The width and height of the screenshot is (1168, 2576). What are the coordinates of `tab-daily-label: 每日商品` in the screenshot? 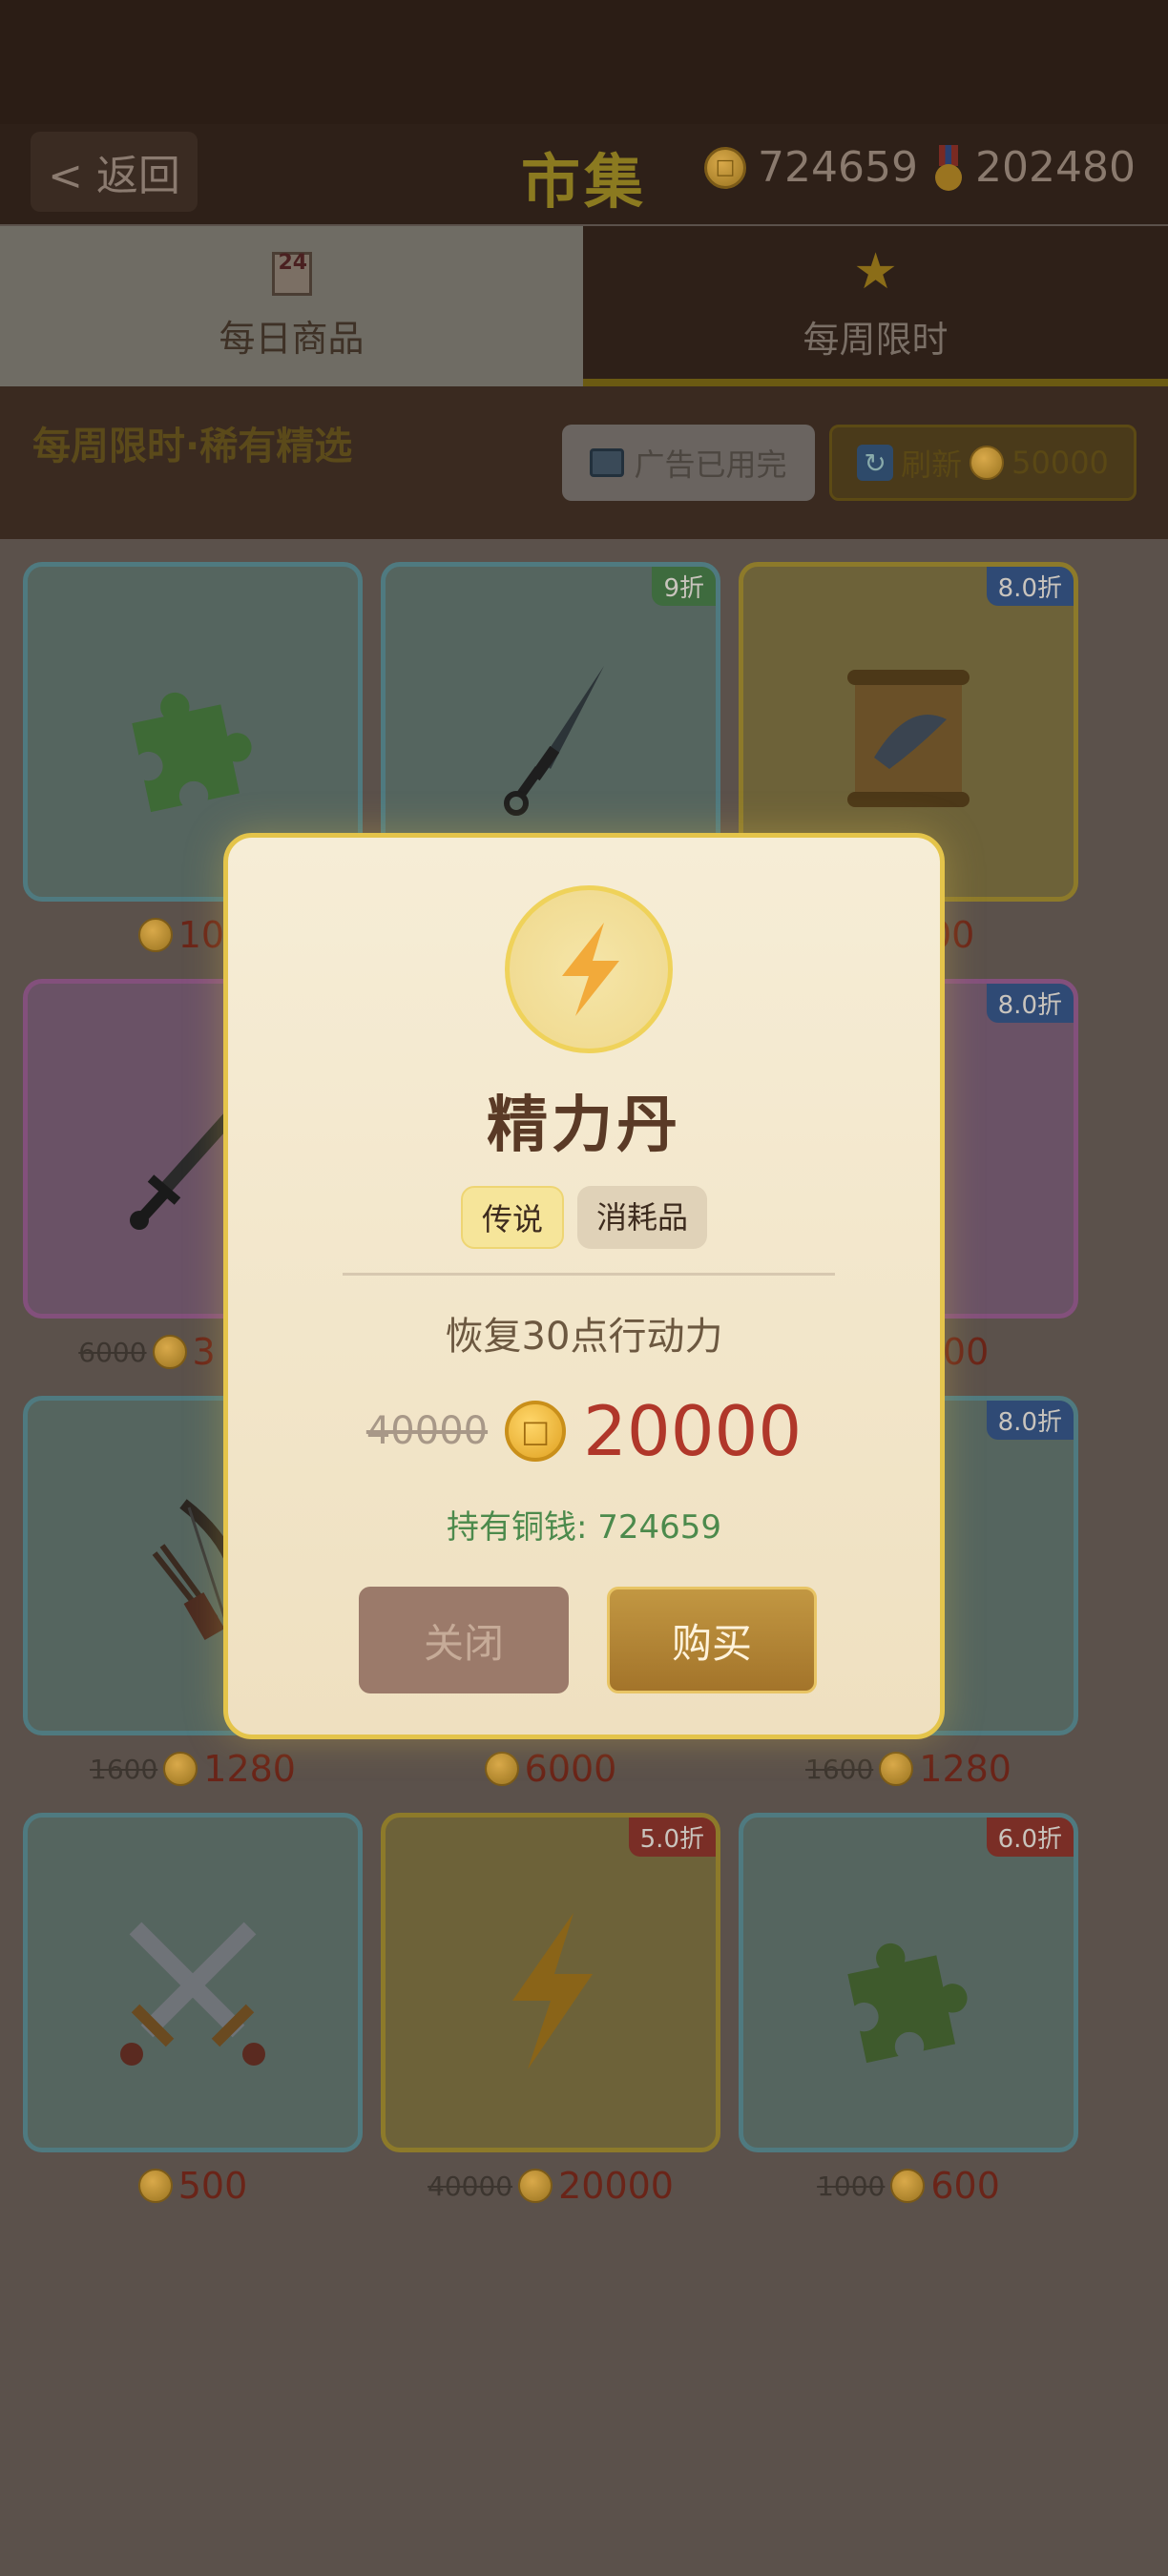 It's located at (292, 338).